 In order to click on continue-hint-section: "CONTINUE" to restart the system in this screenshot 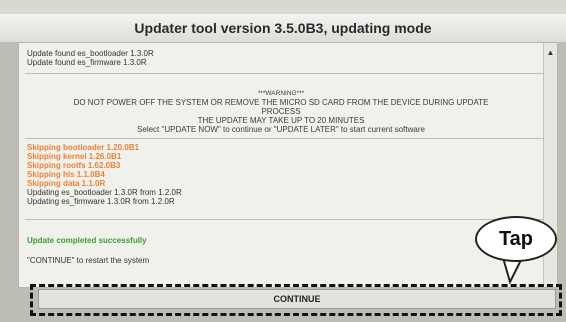, I will do `click(281, 260)`.